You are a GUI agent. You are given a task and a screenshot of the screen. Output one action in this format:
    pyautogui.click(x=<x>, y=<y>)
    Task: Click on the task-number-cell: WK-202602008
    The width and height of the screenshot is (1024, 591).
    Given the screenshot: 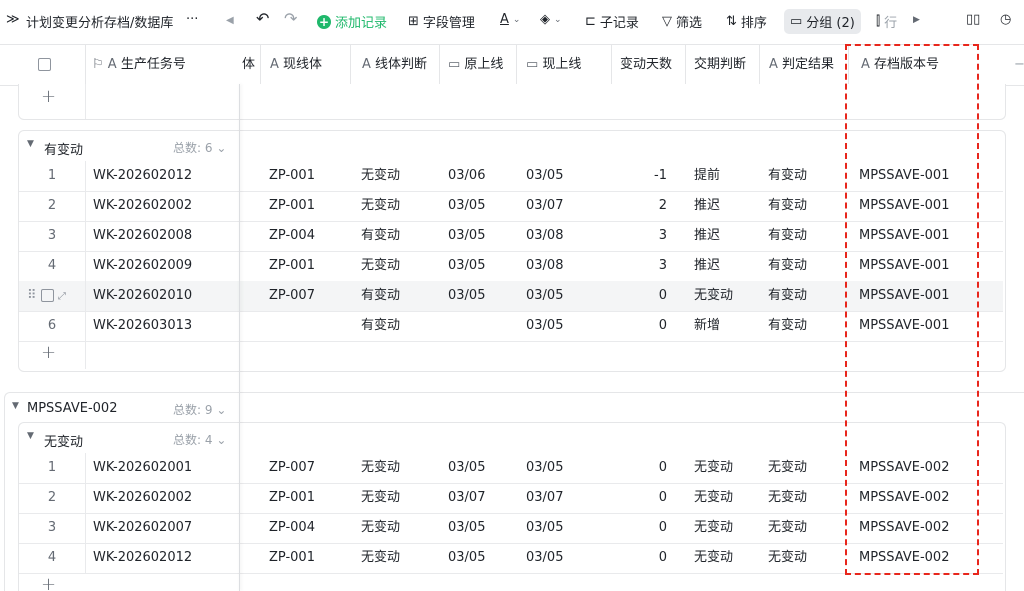 What is the action you would take?
    pyautogui.click(x=168, y=236)
    